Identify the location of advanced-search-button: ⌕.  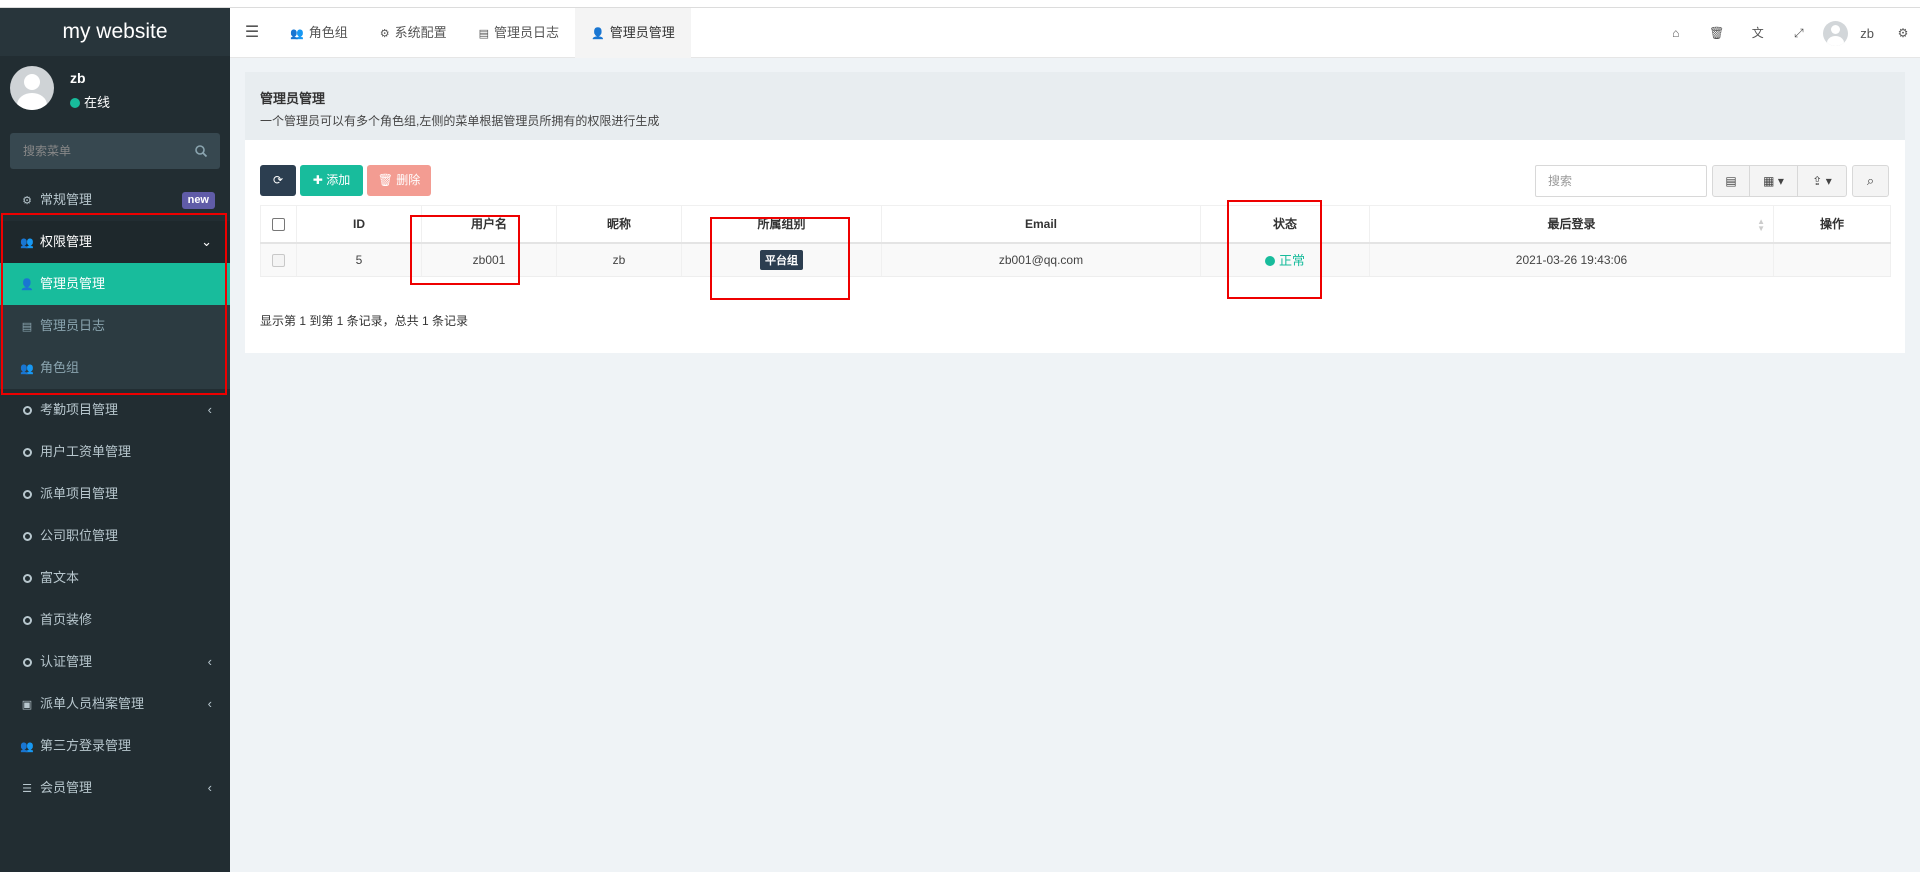
(1870, 181).